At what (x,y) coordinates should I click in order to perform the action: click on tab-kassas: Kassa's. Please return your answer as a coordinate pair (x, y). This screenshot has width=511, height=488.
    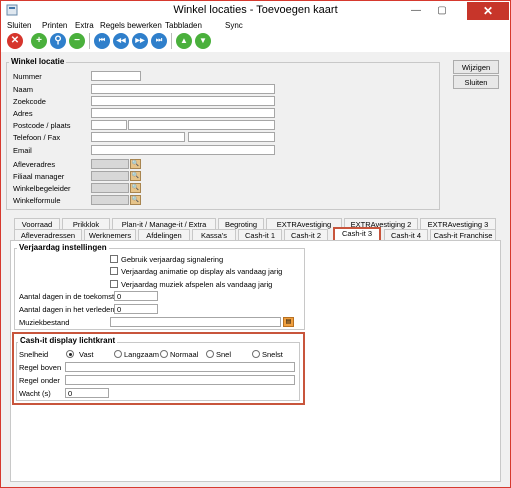
    Looking at the image, I should click on (214, 234).